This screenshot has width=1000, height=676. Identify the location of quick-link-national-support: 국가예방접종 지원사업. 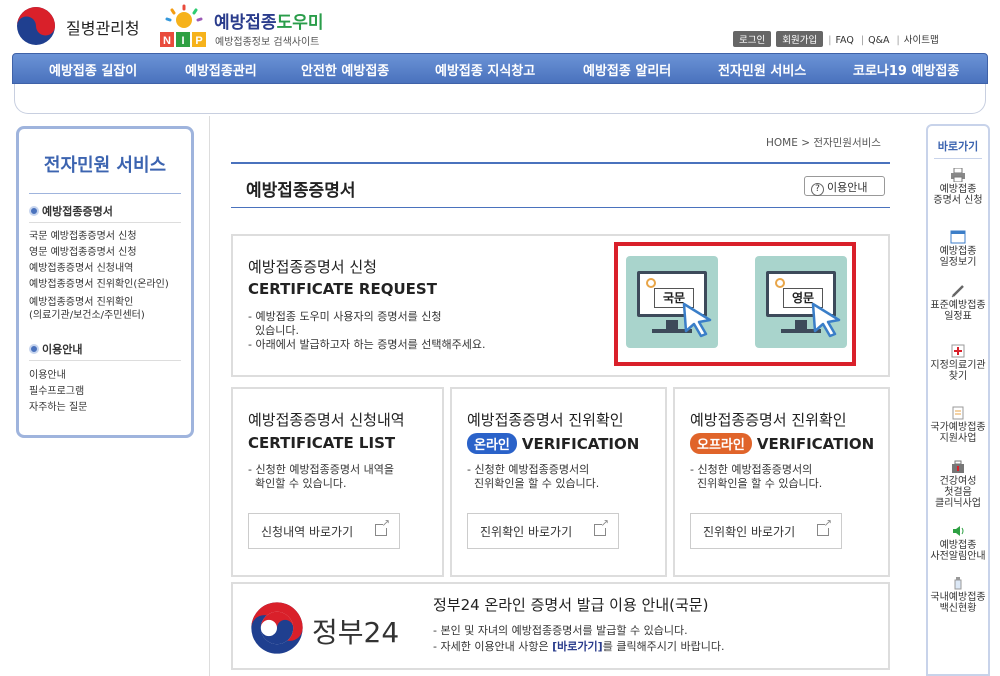
(958, 425).